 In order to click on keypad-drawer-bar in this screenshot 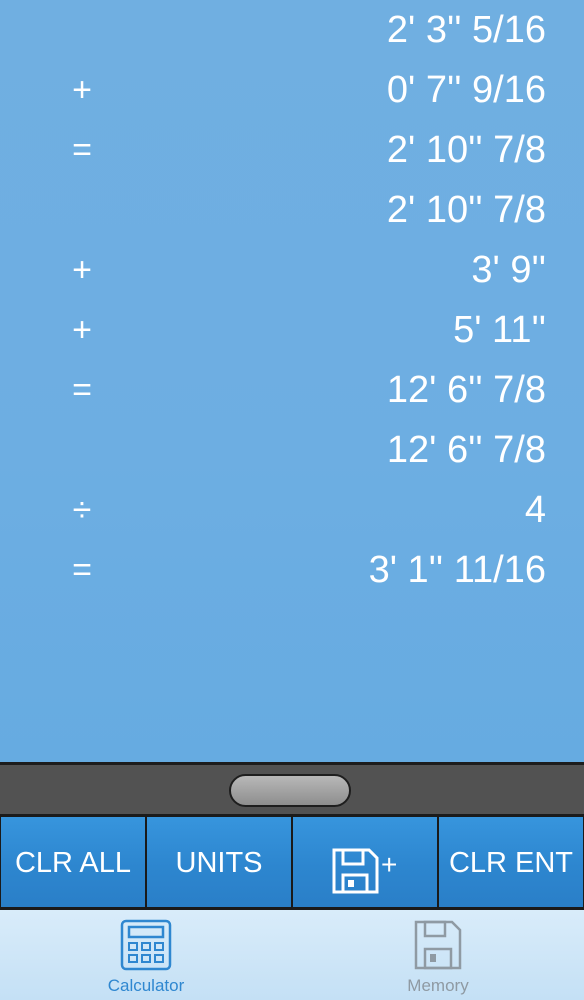, I will do `click(292, 788)`.